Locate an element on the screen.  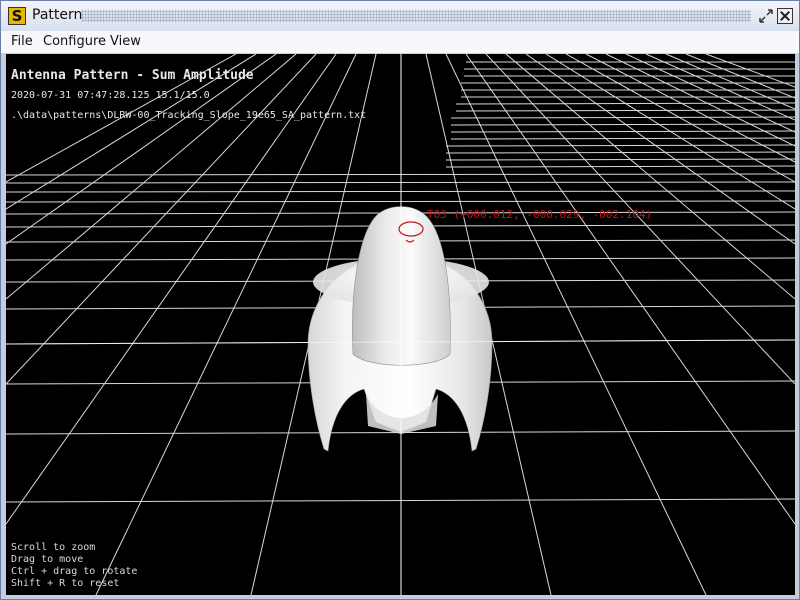
restore-arrows-icon is located at coordinates (766, 16).